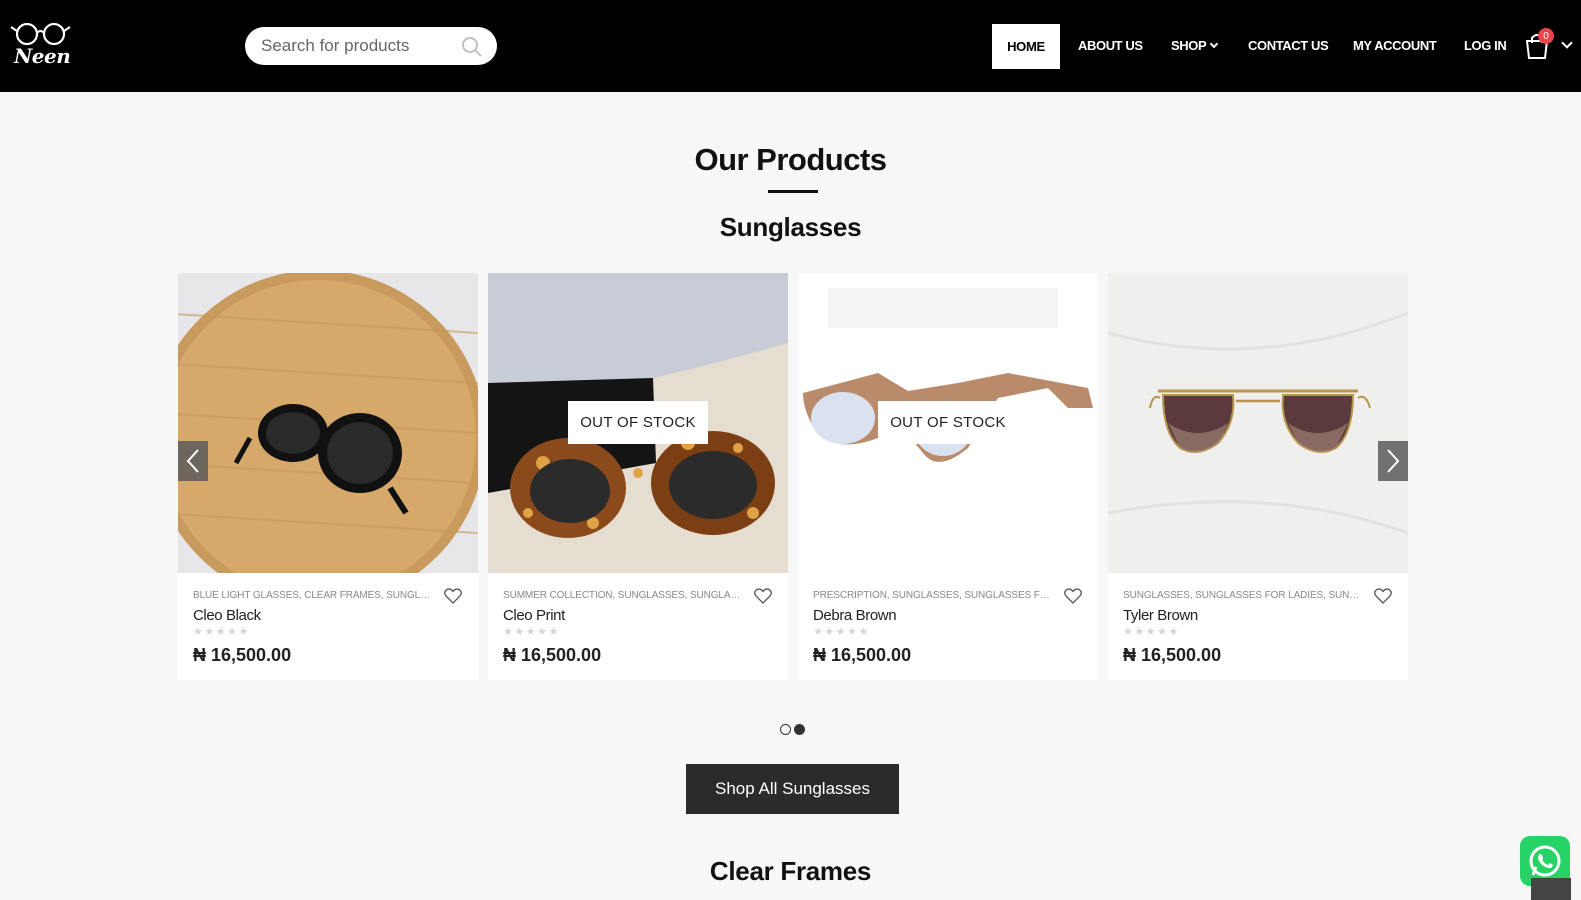 This screenshot has height=900, width=1581. I want to click on category-title-sunglasses: Sunglasses, so click(790, 227).